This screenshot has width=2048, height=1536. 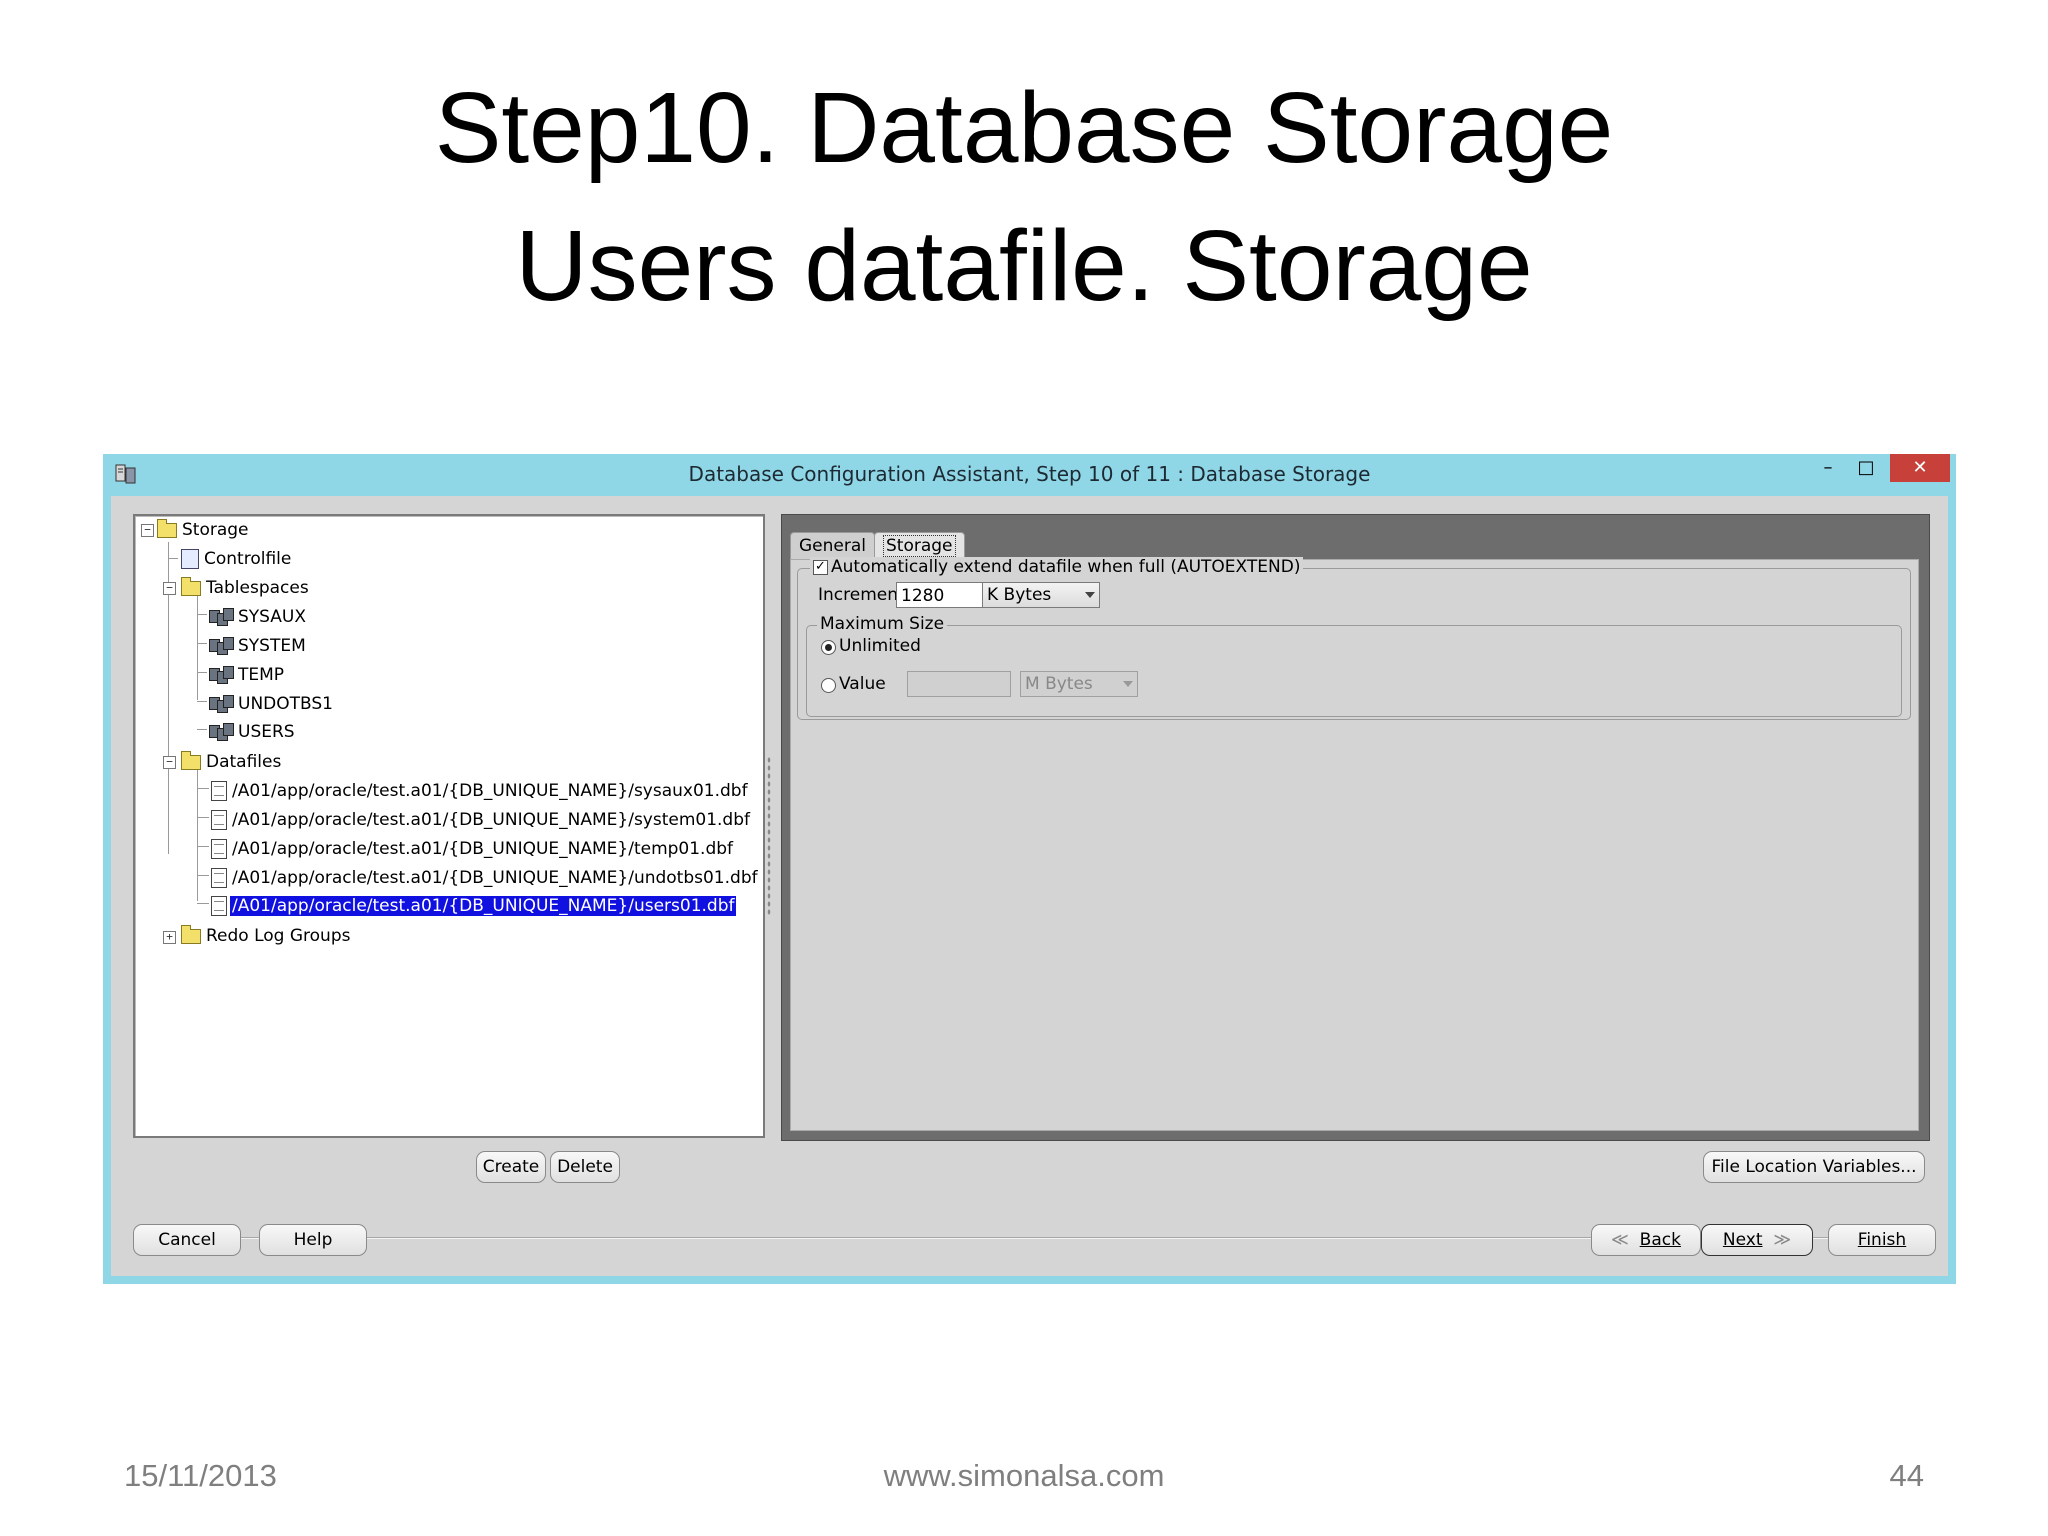 What do you see at coordinates (266, 936) in the screenshot?
I see `tree-node-redo-log-groups: Redo Log Groups` at bounding box center [266, 936].